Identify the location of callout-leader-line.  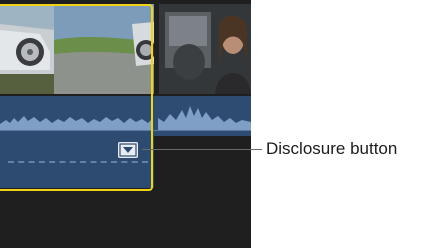
(202, 149).